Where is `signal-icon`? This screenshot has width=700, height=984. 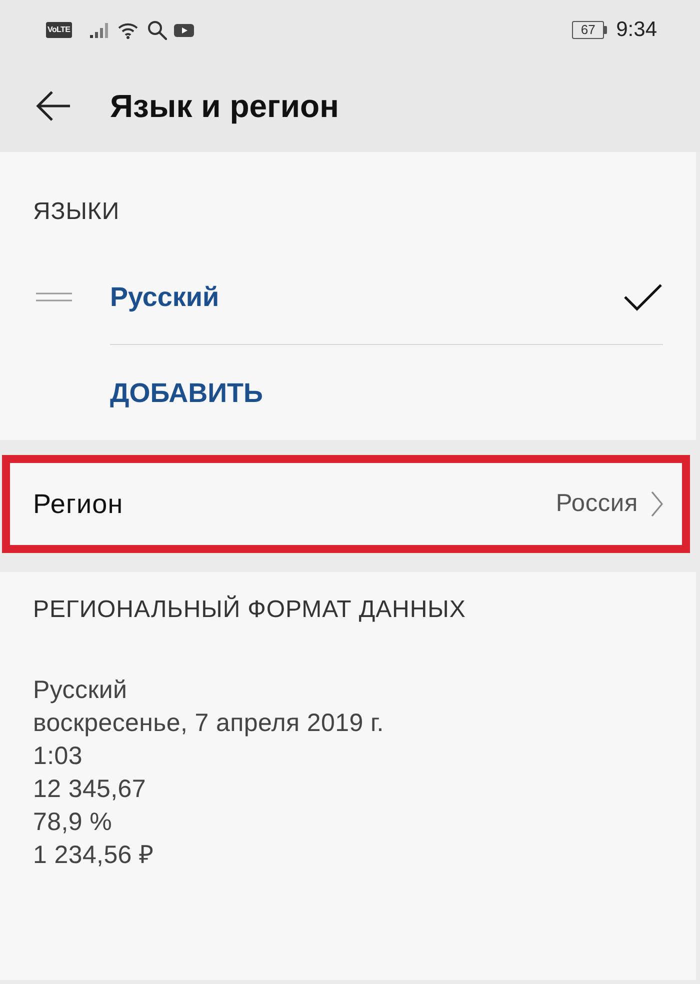 signal-icon is located at coordinates (99, 30).